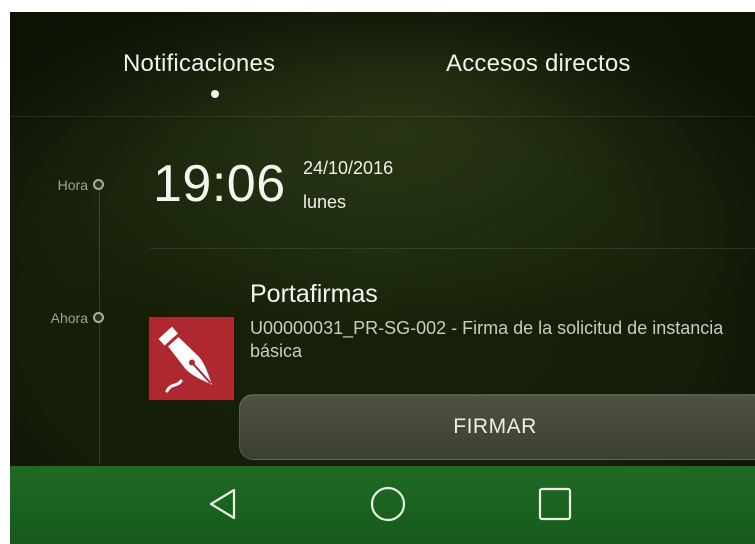 The height and width of the screenshot is (544, 755). What do you see at coordinates (538, 64) in the screenshot?
I see `tab-accesos-directos: Accesos directos` at bounding box center [538, 64].